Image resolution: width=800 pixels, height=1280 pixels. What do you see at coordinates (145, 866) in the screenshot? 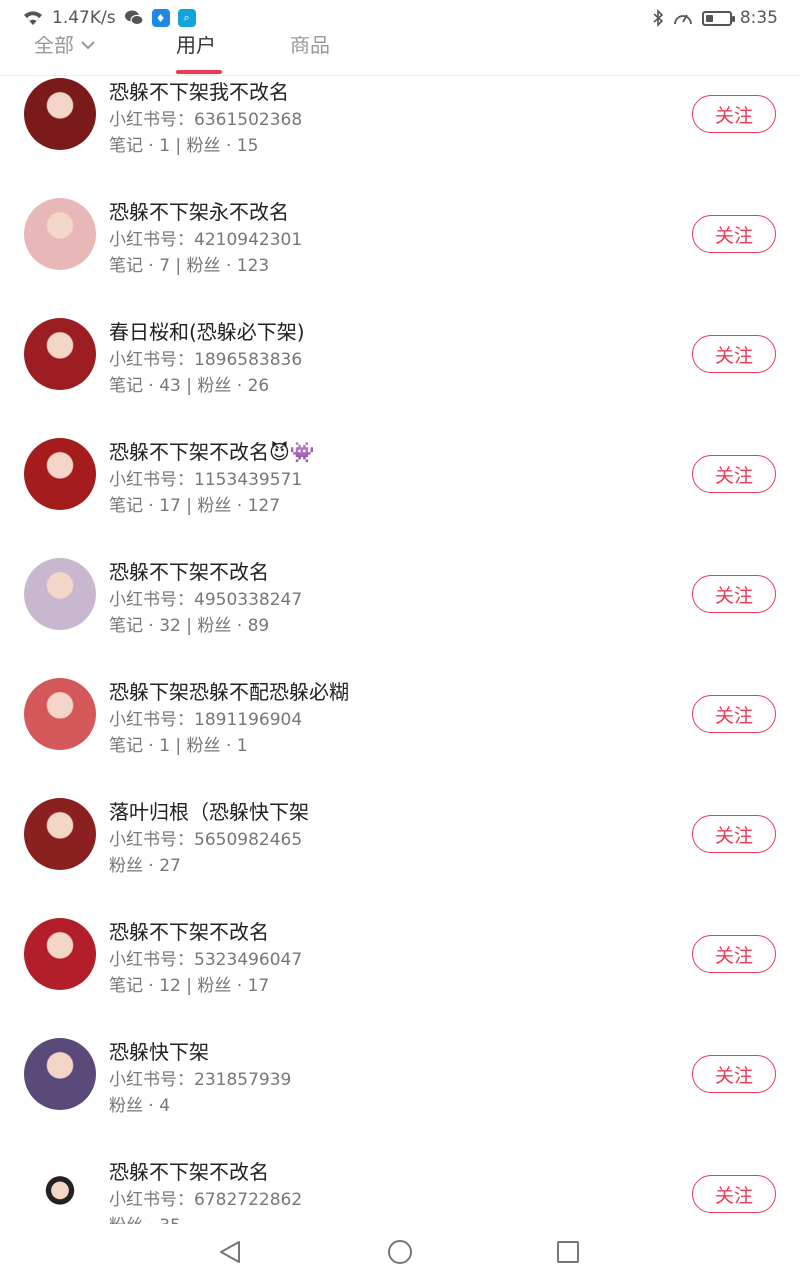
I see `user-stats: 粉丝 · 27` at bounding box center [145, 866].